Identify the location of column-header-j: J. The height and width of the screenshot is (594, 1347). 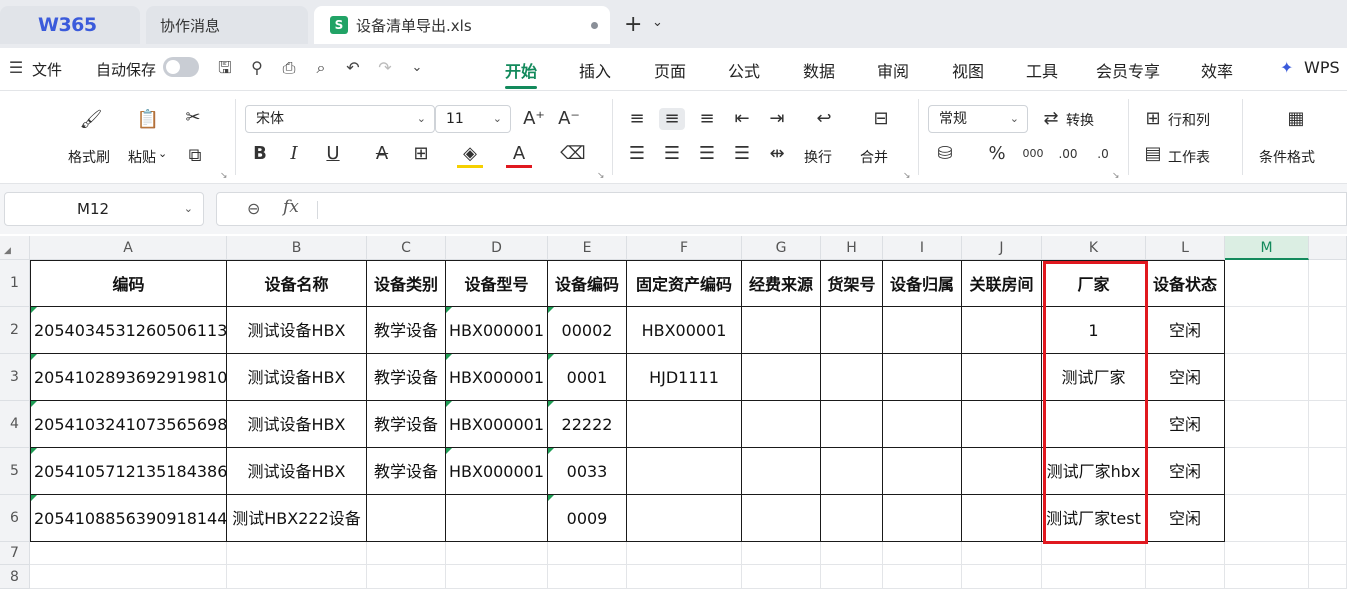
(1002, 248).